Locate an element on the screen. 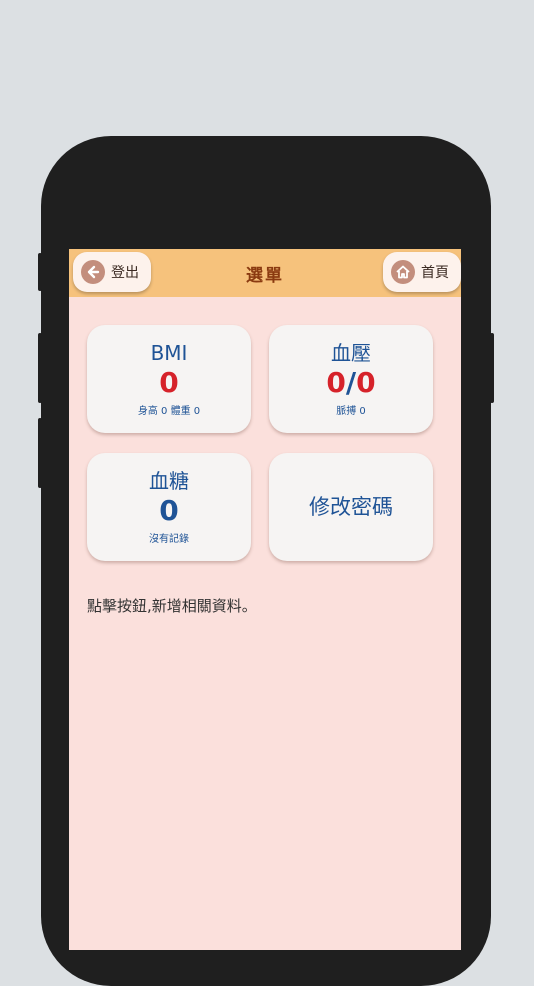 The image size is (534, 986). change-password-card: 修改密碼 is located at coordinates (351, 507).